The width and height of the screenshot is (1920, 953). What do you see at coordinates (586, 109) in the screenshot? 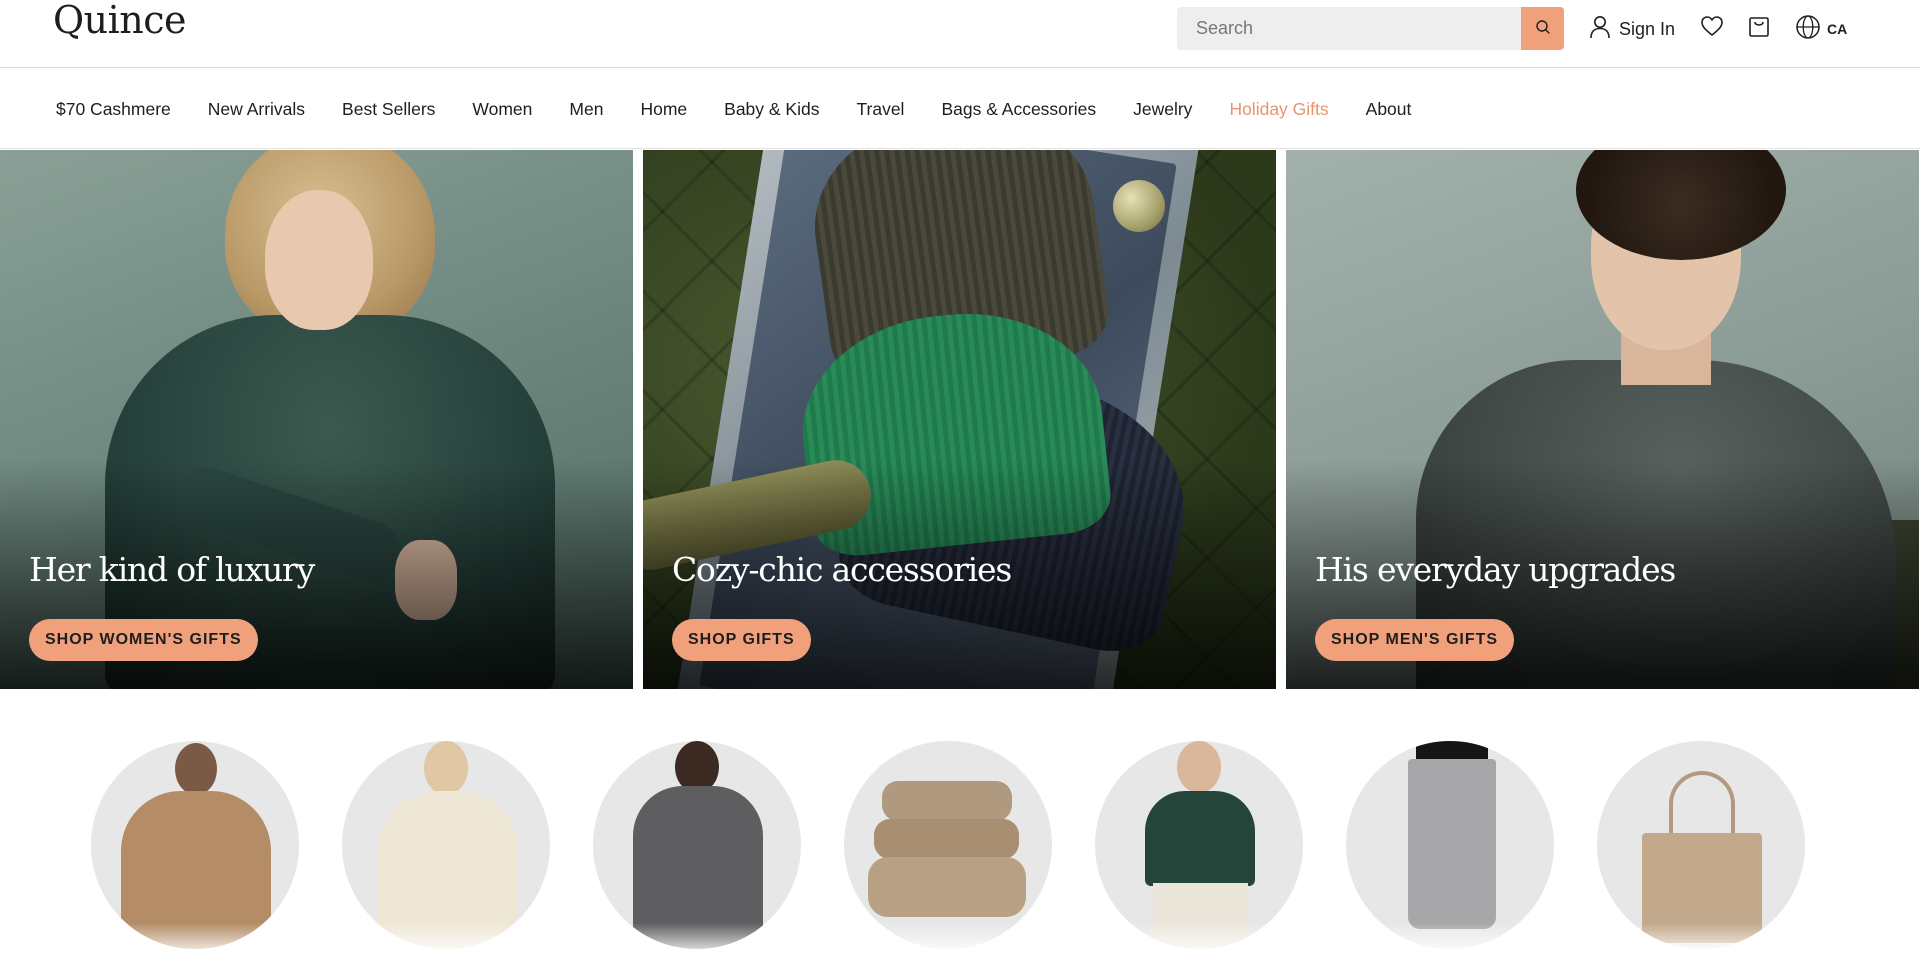
I see `nav-item-men: Men` at bounding box center [586, 109].